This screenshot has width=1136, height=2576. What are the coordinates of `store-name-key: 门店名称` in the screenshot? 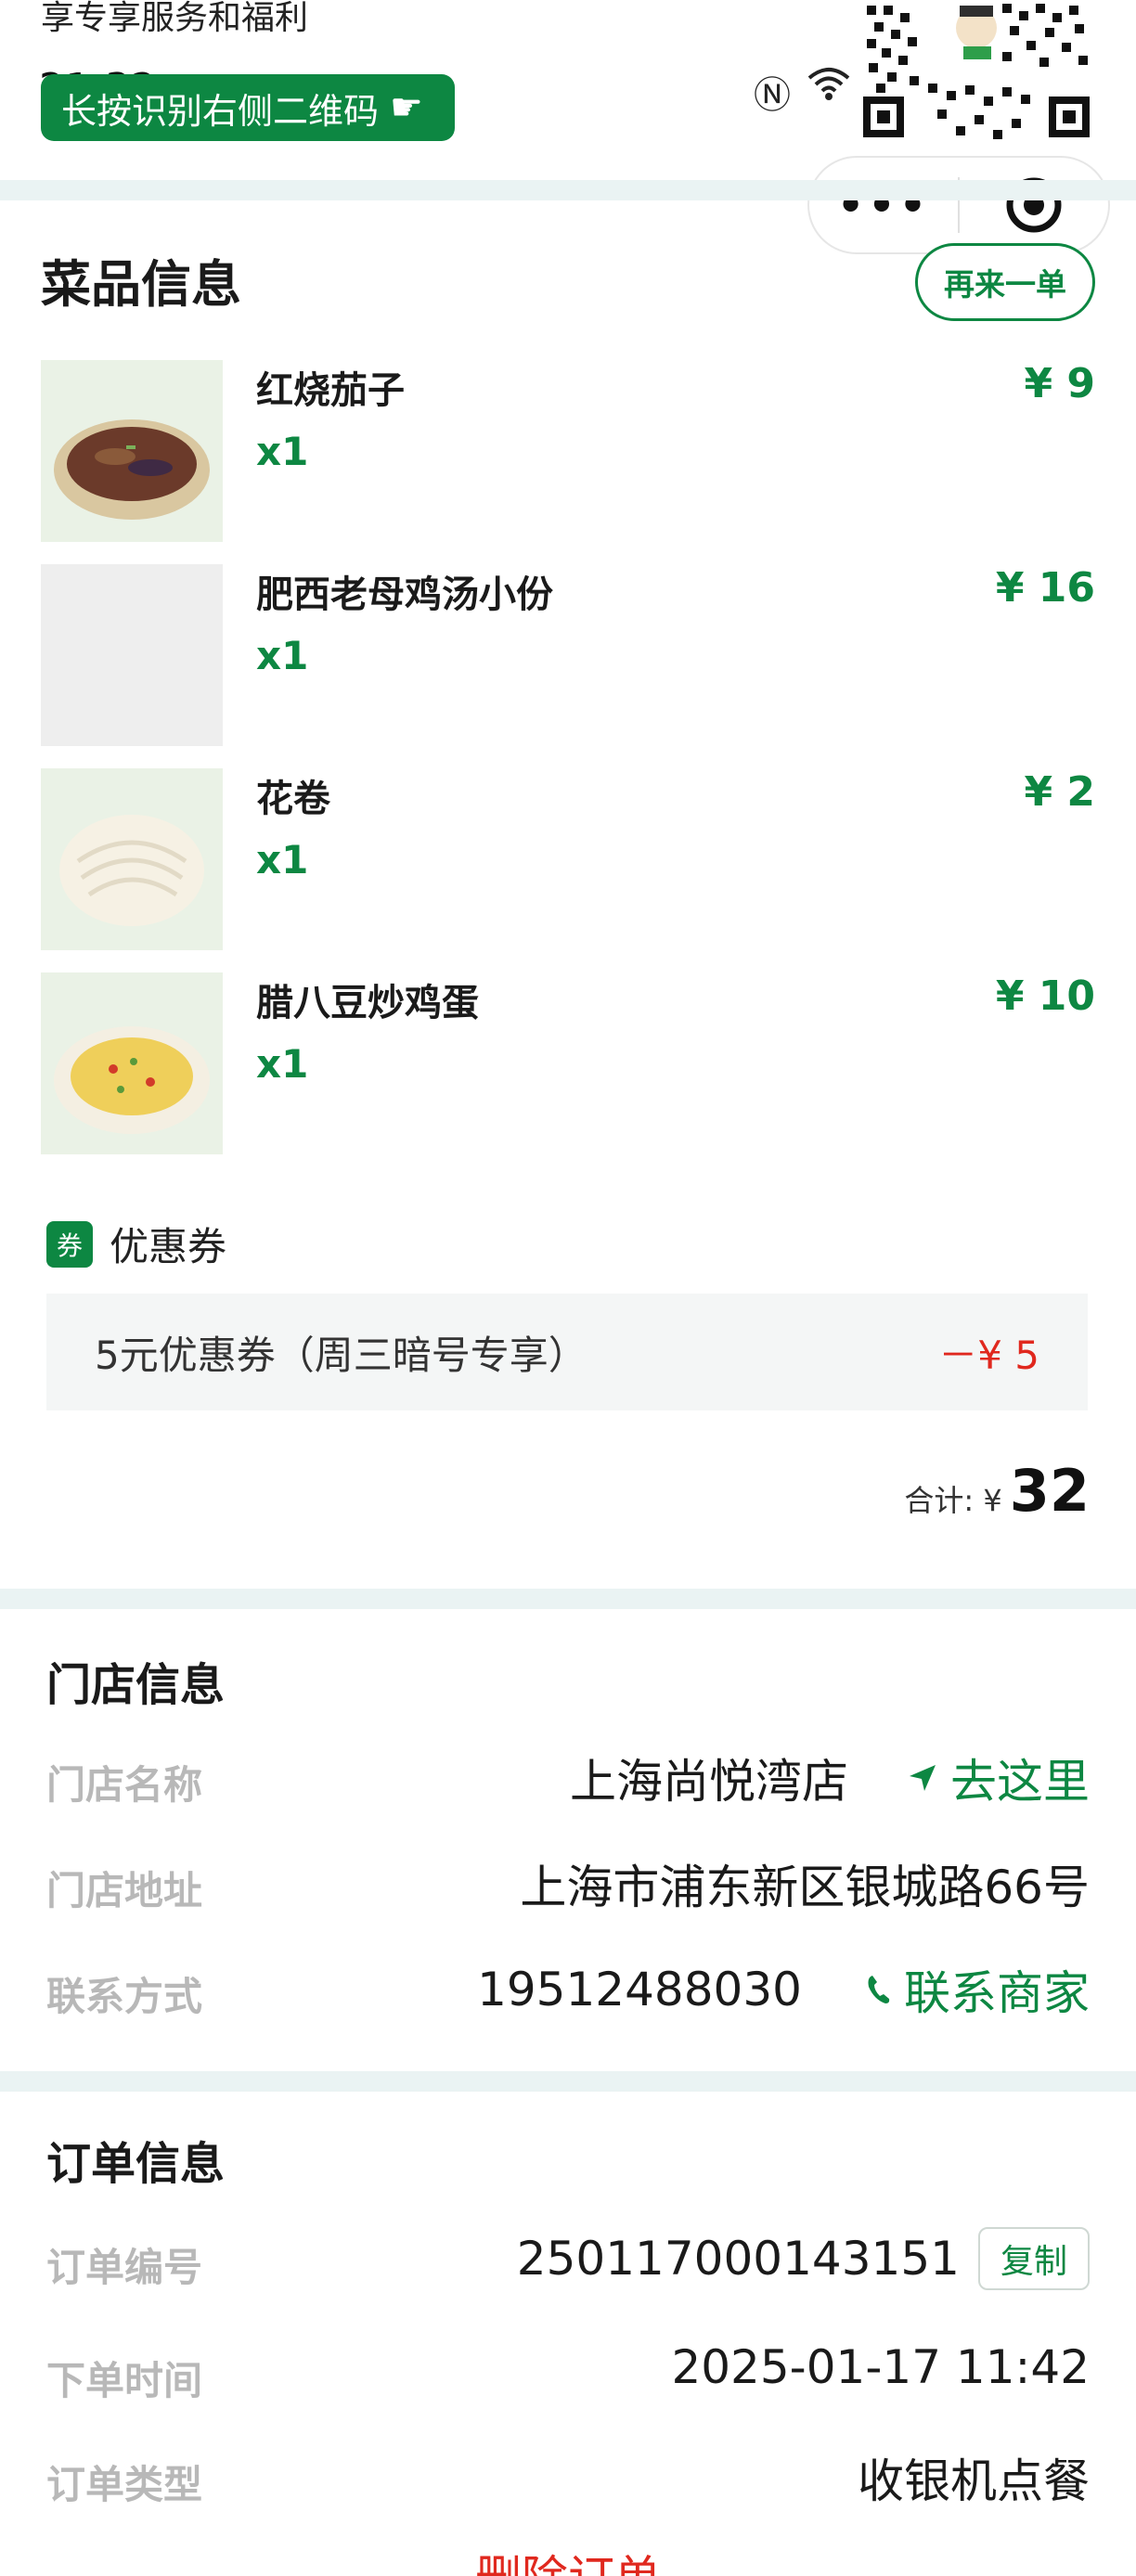 It's located at (124, 1785).